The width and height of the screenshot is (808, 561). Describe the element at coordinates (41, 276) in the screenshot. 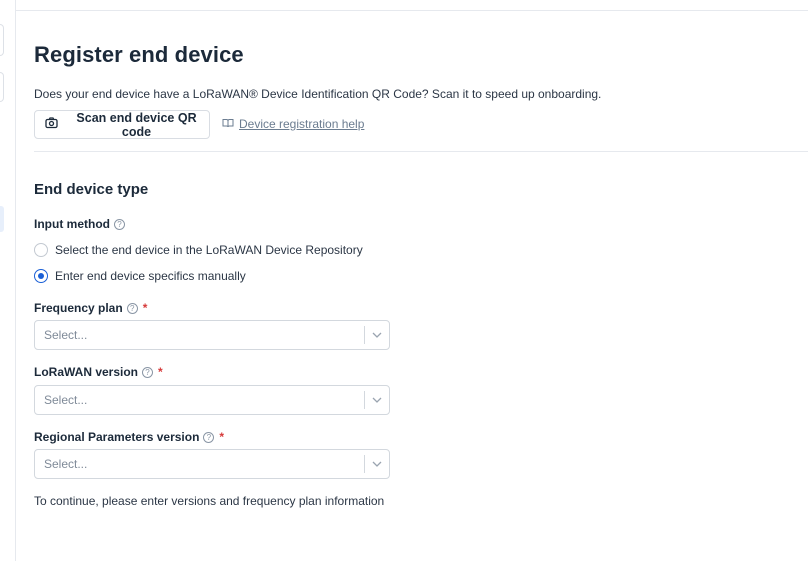

I see `radio-button-checked` at that location.